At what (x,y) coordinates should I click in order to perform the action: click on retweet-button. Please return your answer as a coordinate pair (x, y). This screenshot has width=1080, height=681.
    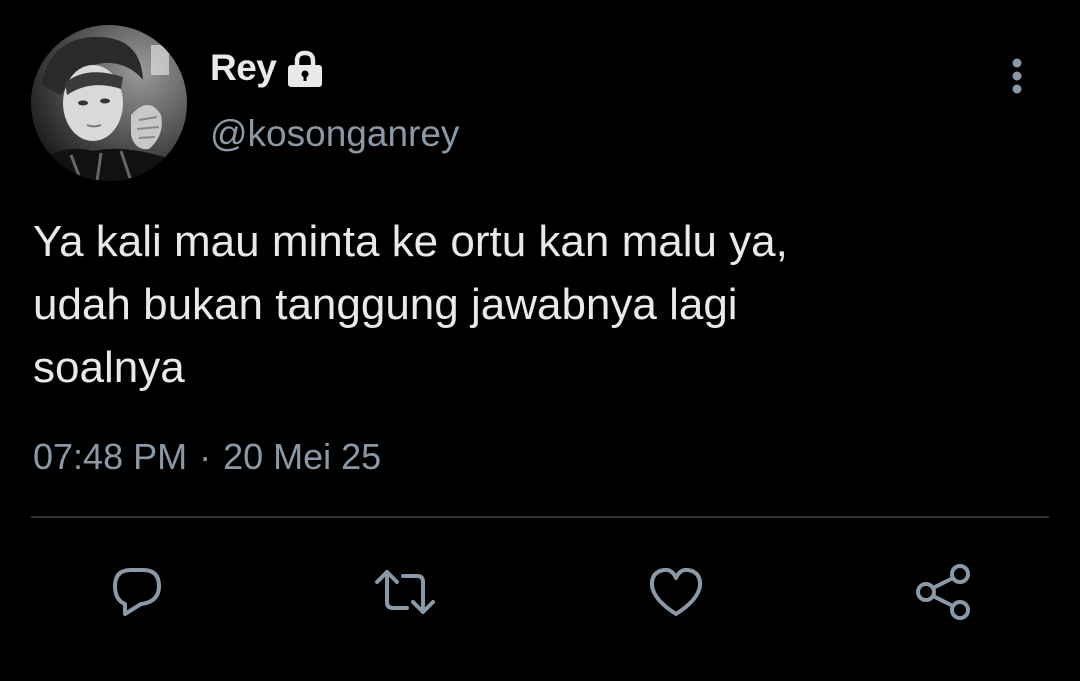
    Looking at the image, I should click on (405, 592).